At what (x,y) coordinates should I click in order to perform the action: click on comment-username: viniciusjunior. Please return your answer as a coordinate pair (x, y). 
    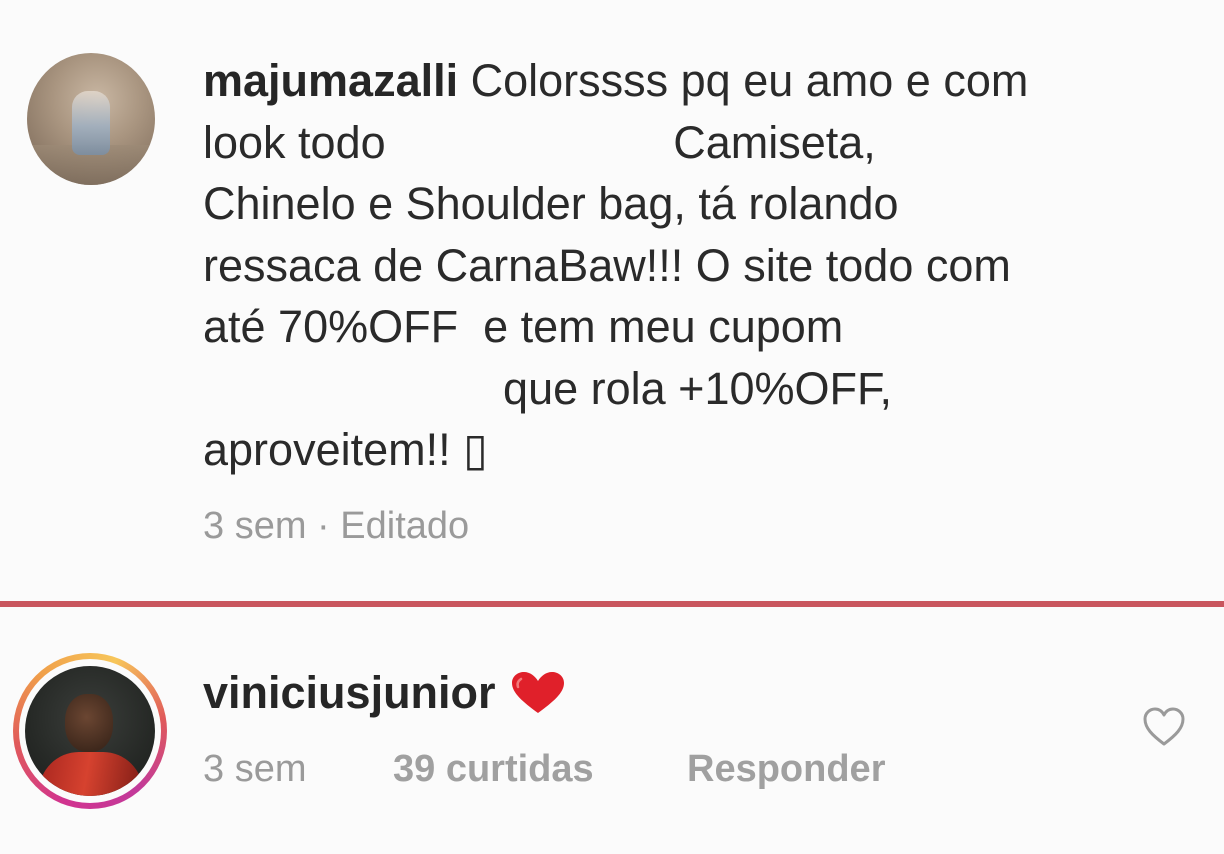
    Looking at the image, I should click on (349, 693).